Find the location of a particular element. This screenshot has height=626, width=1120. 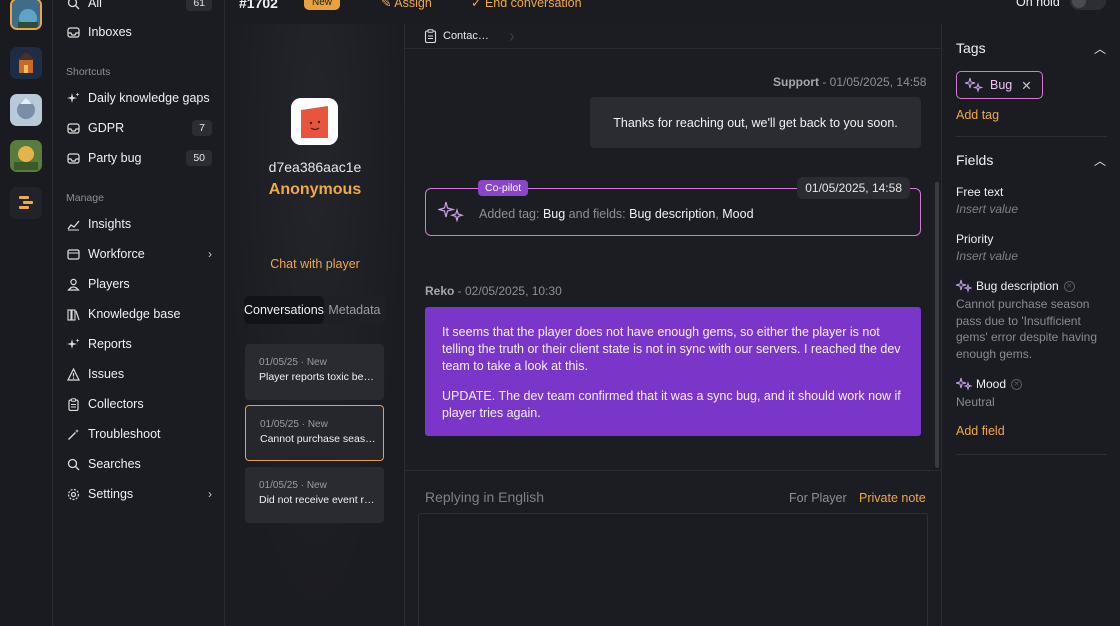

tab-for-player: For Player is located at coordinates (818, 498).